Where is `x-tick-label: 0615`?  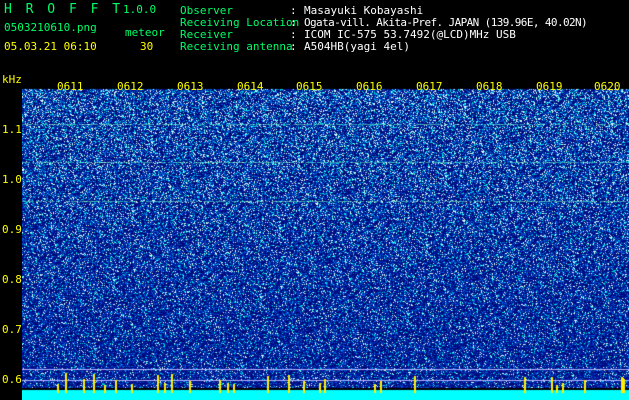 x-tick-label: 0615 is located at coordinates (309, 86).